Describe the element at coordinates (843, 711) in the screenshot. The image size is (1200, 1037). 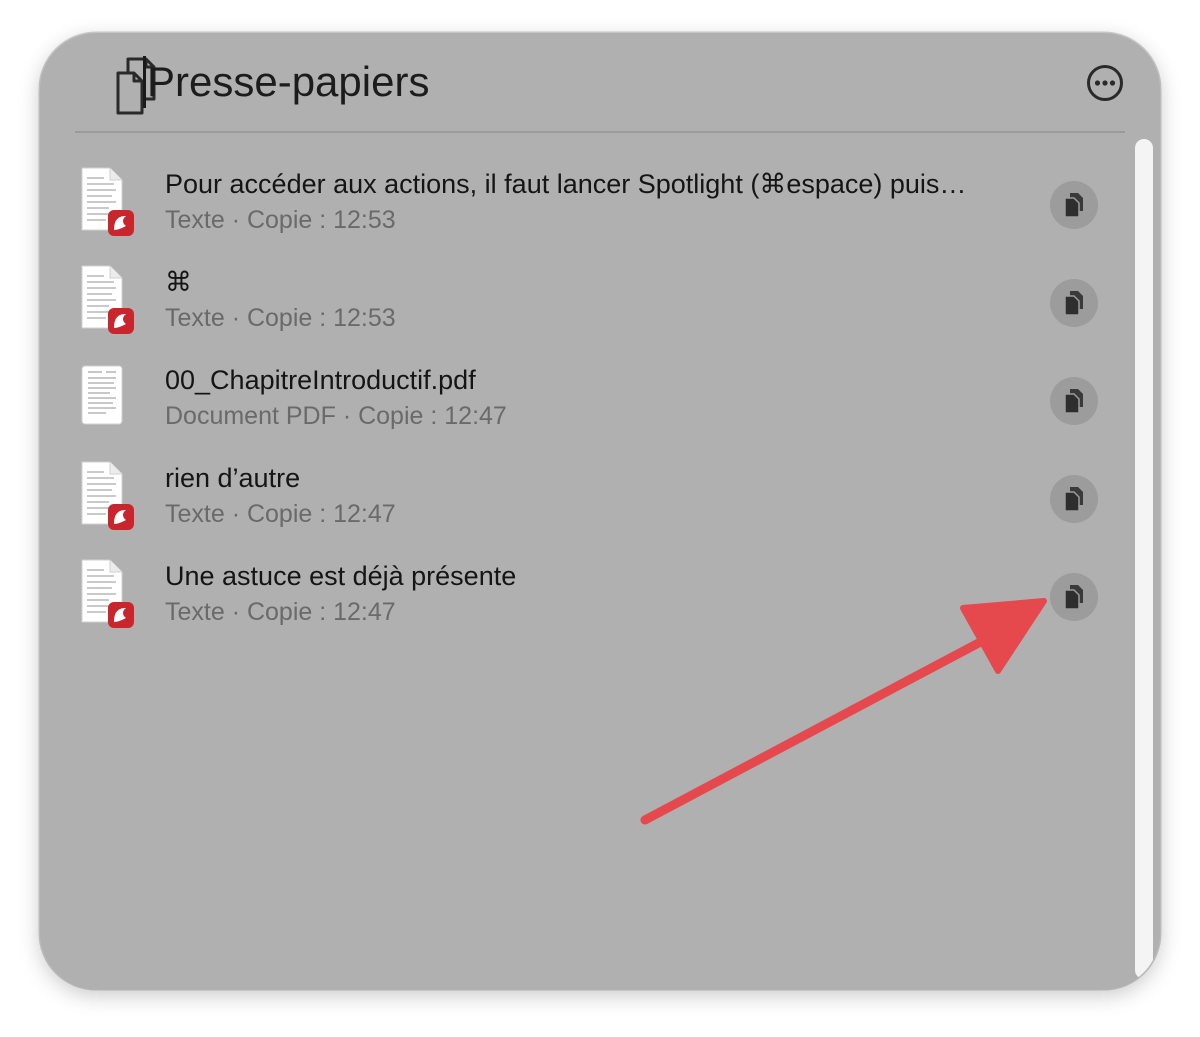
I see `annotation-arrow` at that location.